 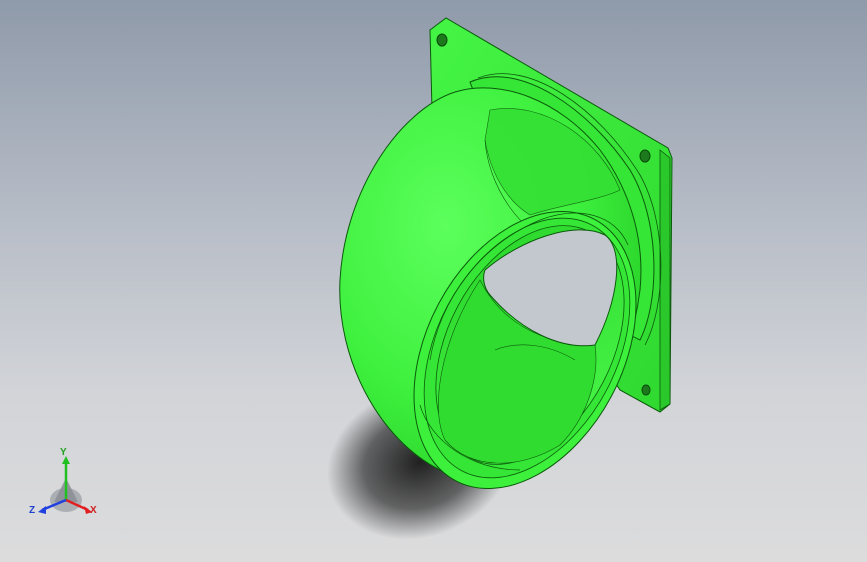 What do you see at coordinates (645, 156) in the screenshot?
I see `bolt-hole-top-right` at bounding box center [645, 156].